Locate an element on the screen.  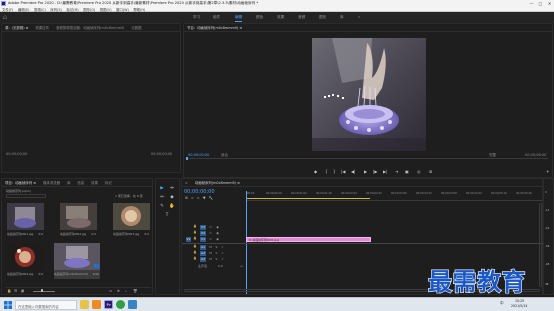
timeline-vertical-scrollbar is located at coordinates (540, 245).